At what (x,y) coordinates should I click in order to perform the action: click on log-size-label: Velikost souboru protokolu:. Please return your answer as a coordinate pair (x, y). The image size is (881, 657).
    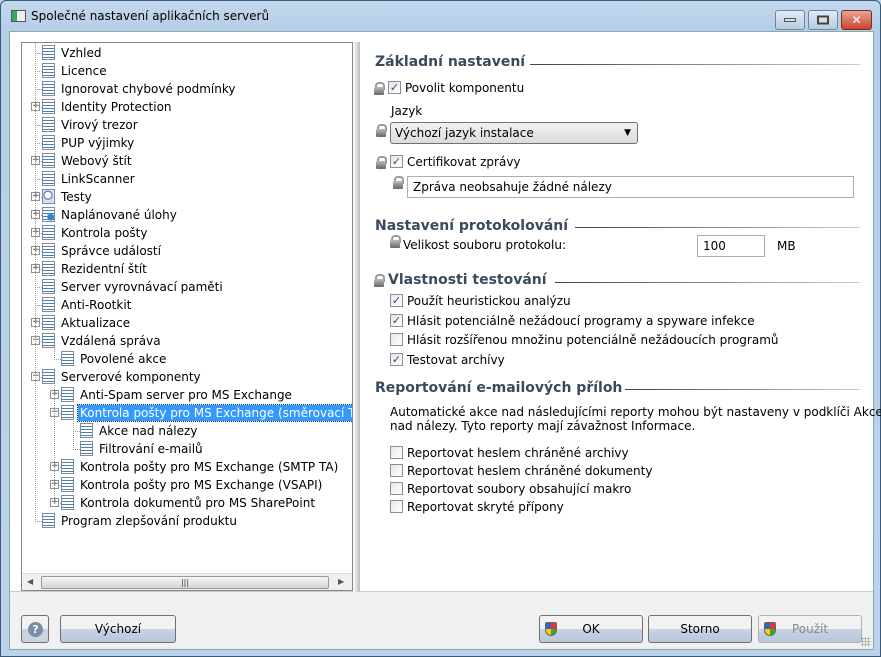
    Looking at the image, I should click on (484, 245).